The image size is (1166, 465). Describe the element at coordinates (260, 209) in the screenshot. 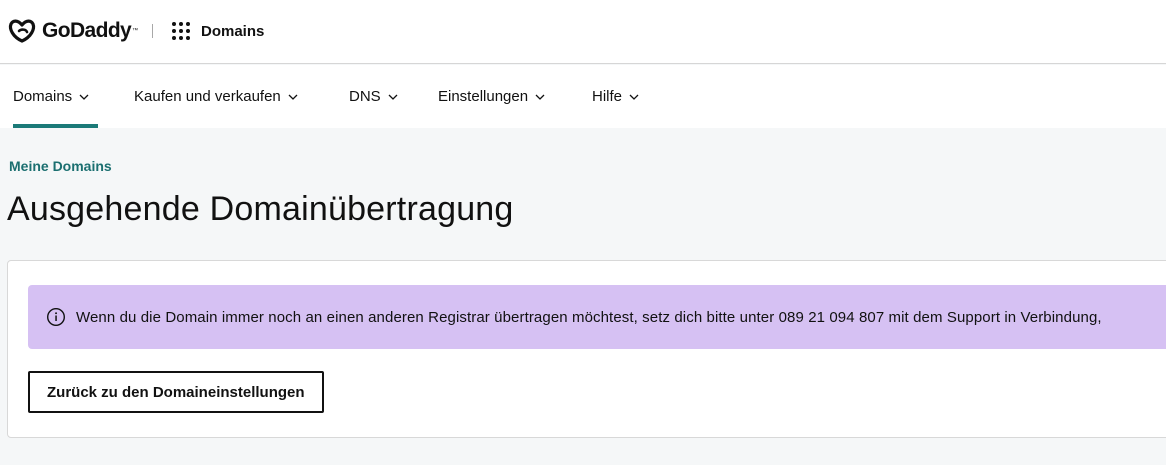

I see `page-title: Ausgehende Domainübertragung` at that location.